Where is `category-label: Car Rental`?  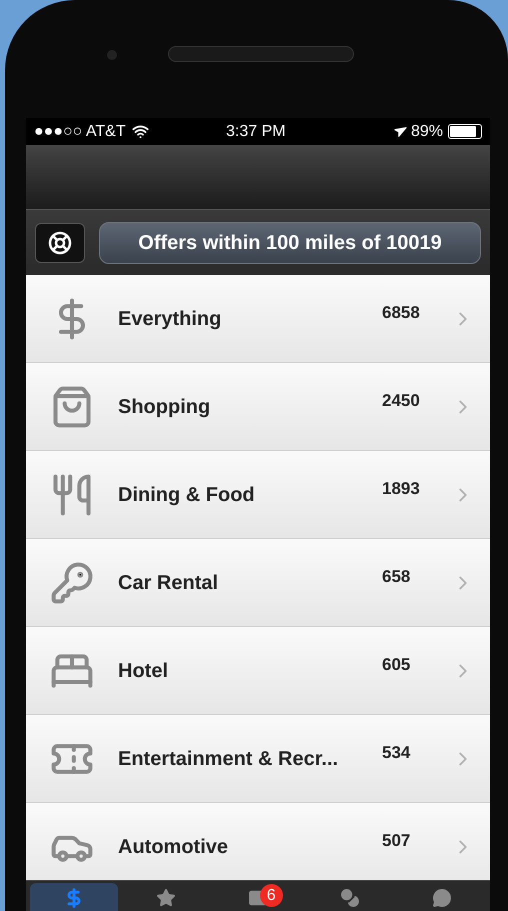
category-label: Car Rental is located at coordinates (169, 583).